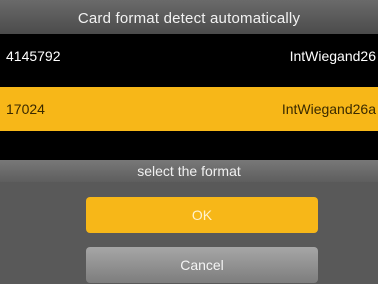  I want to click on ok-button: OK, so click(202, 215).